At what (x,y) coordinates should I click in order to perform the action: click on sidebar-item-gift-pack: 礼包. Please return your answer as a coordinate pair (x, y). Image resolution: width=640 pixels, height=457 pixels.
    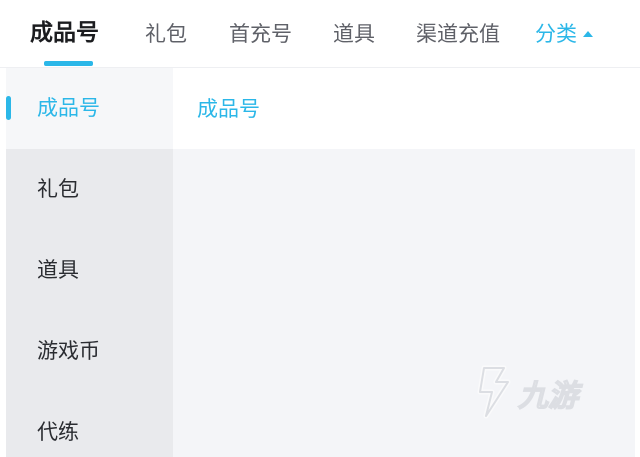
    Looking at the image, I should click on (89, 189).